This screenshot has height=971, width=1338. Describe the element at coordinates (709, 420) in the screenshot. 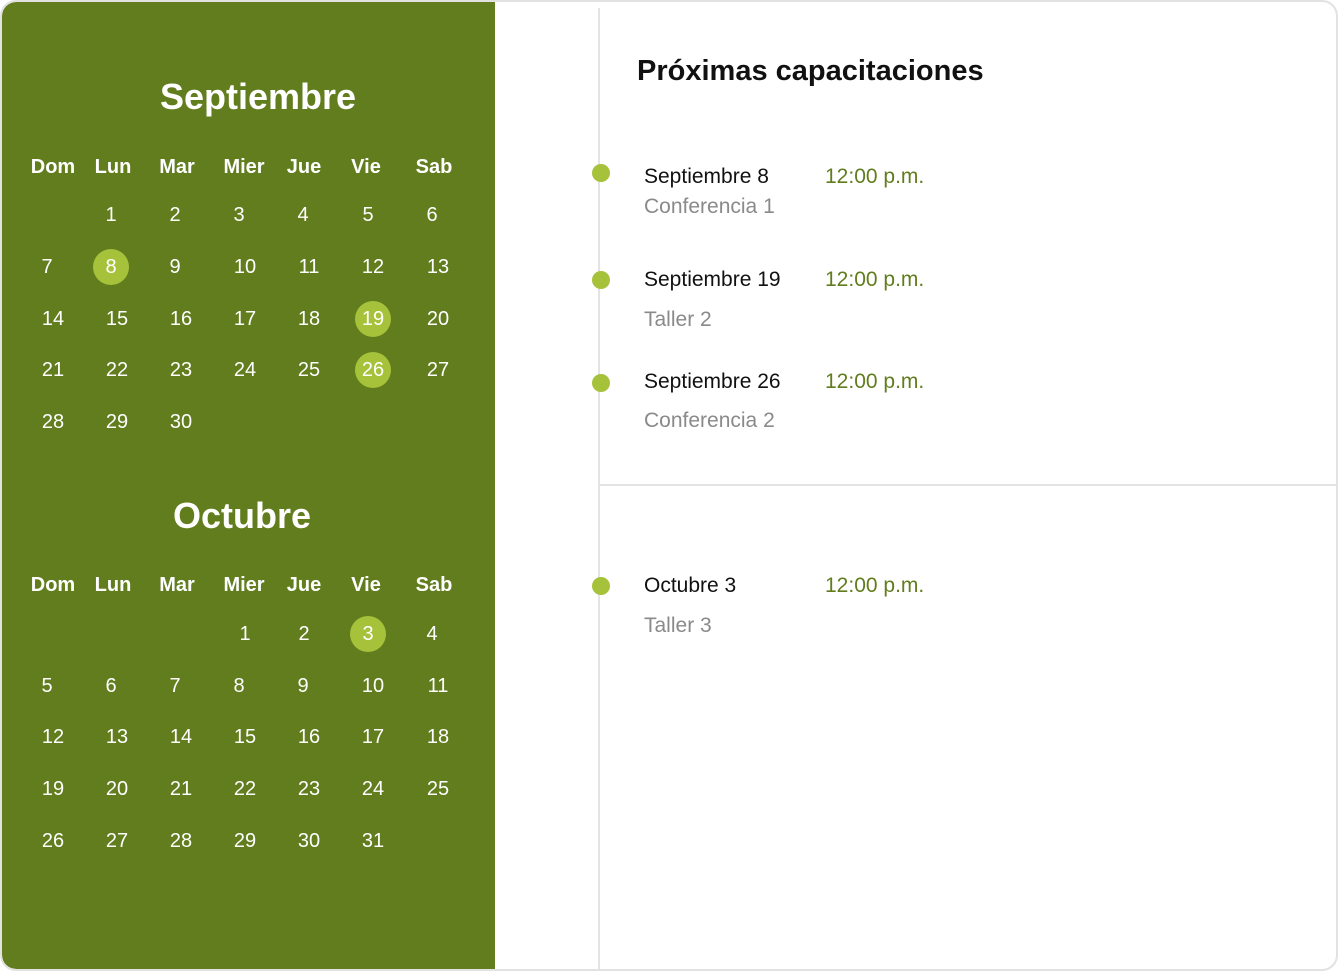

I see `event-name: Conferencia 2` at that location.